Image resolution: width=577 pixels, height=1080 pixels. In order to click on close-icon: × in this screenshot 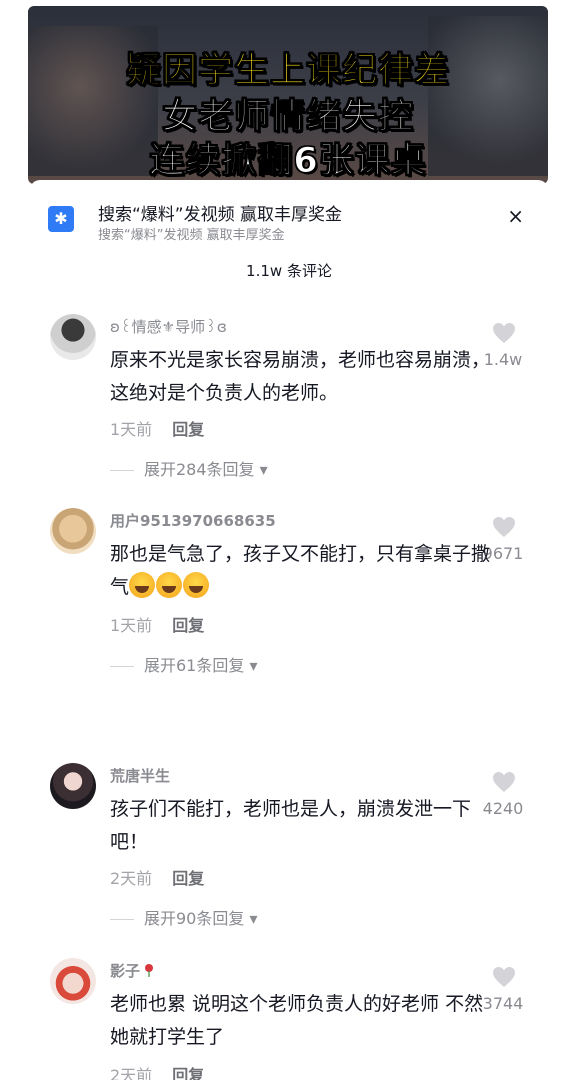, I will do `click(515, 216)`.